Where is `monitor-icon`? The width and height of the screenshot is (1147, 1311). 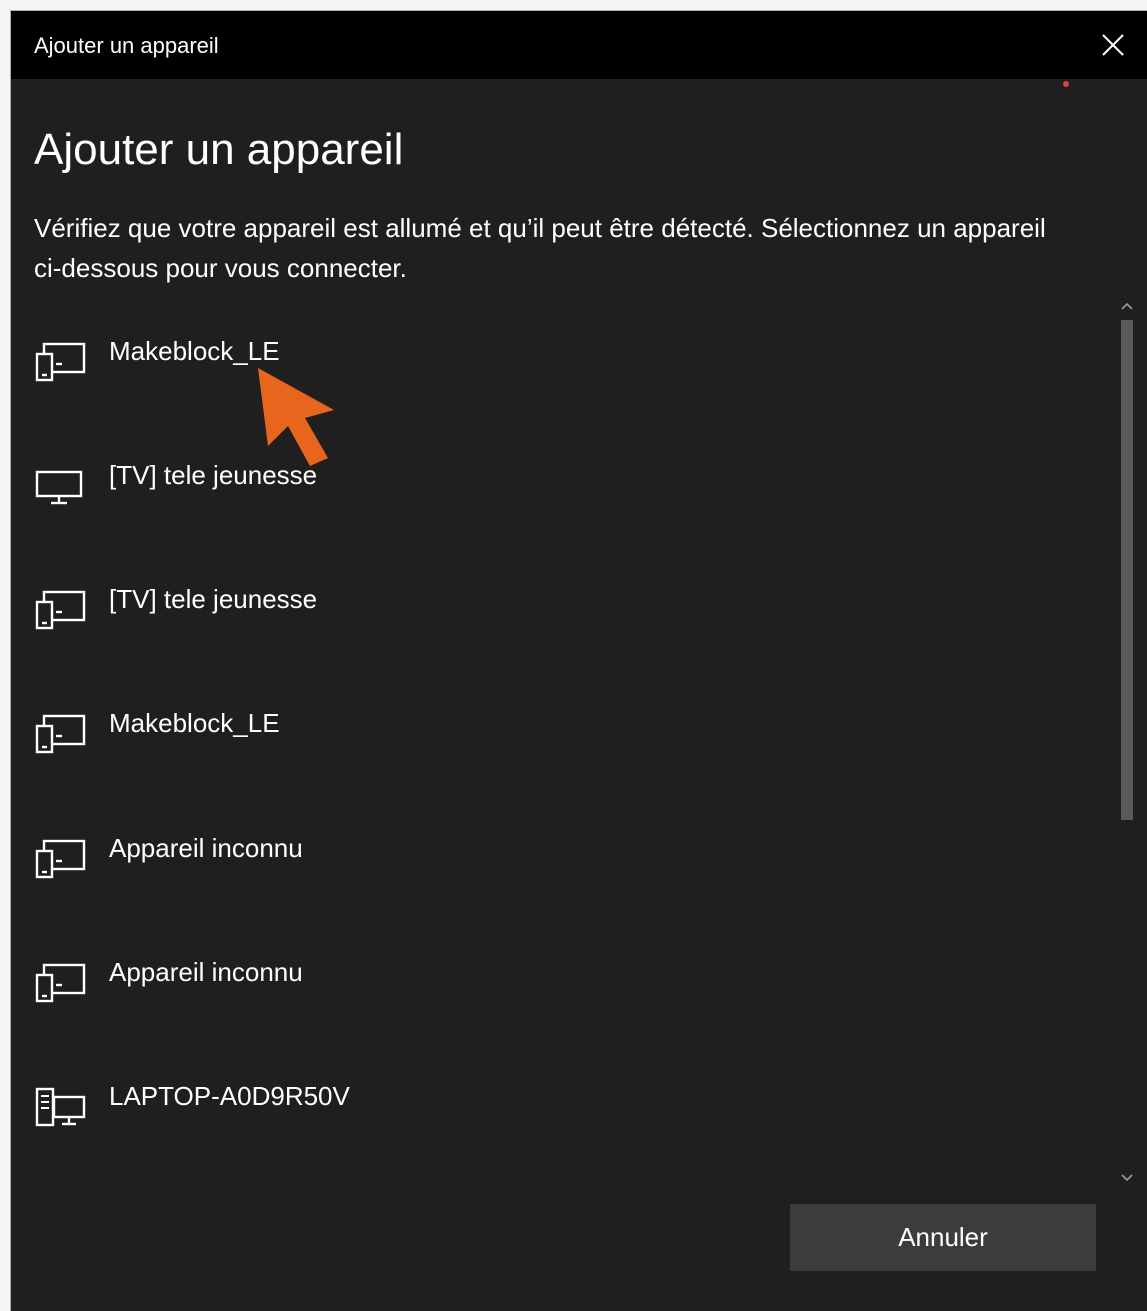
monitor-icon is located at coordinates (61, 486).